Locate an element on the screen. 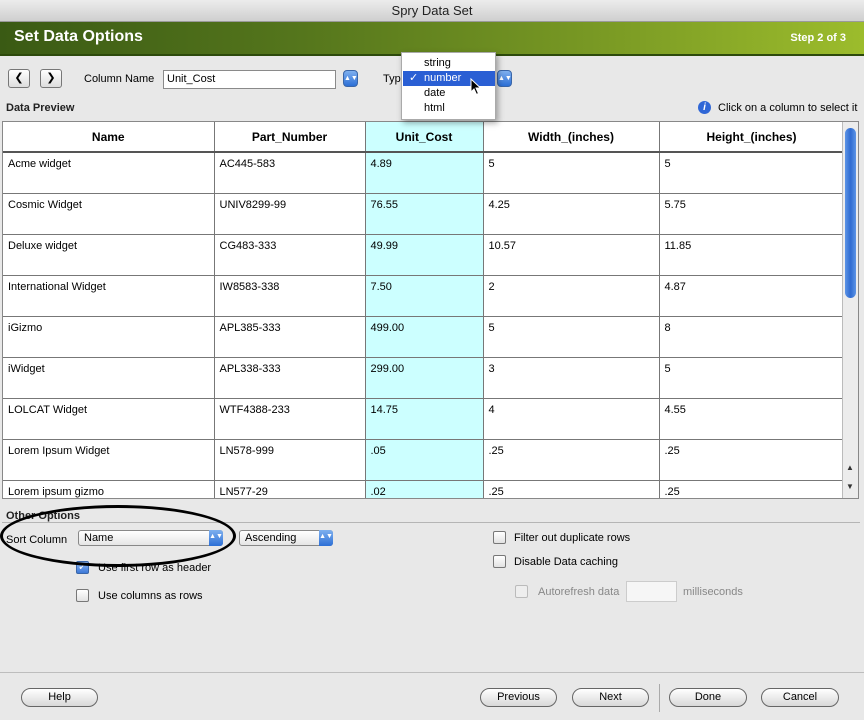 This screenshot has height=720, width=864. page-title: Set Data Options is located at coordinates (78, 36).